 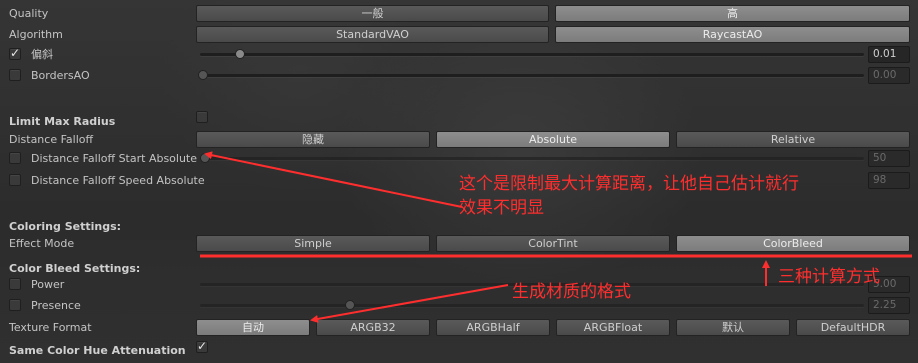 I want to click on format-note-arrow, so click(x=409, y=303).